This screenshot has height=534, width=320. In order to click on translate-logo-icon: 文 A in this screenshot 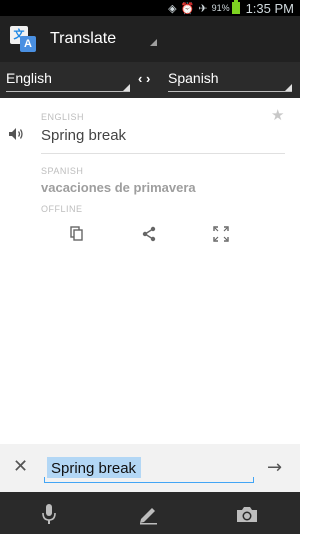, I will do `click(23, 39)`.